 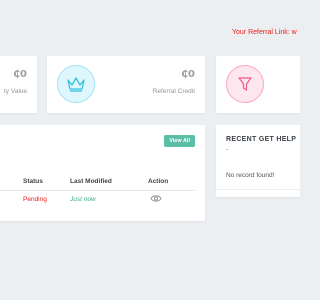 I want to click on help-title: RECENT GET HELP, so click(x=261, y=139).